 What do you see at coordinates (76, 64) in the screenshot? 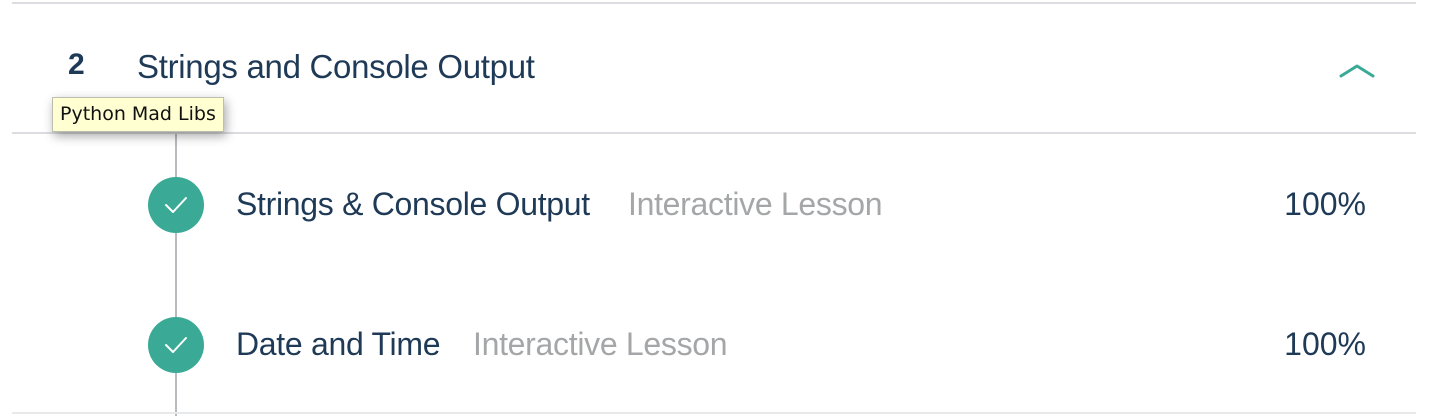
I see `unit-number: 2` at bounding box center [76, 64].